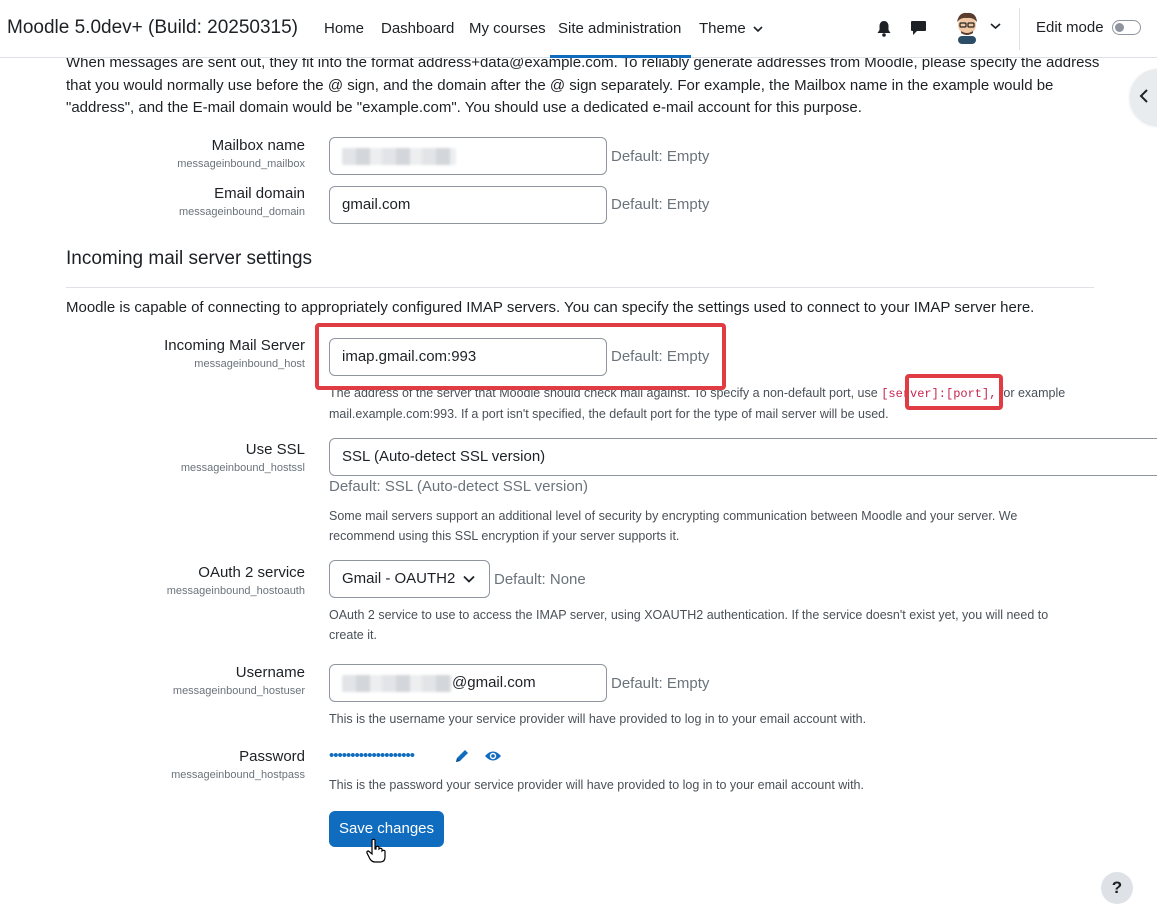 This screenshot has width=1157, height=913. Describe the element at coordinates (344, 28) in the screenshot. I see `nav-home: Home` at that location.